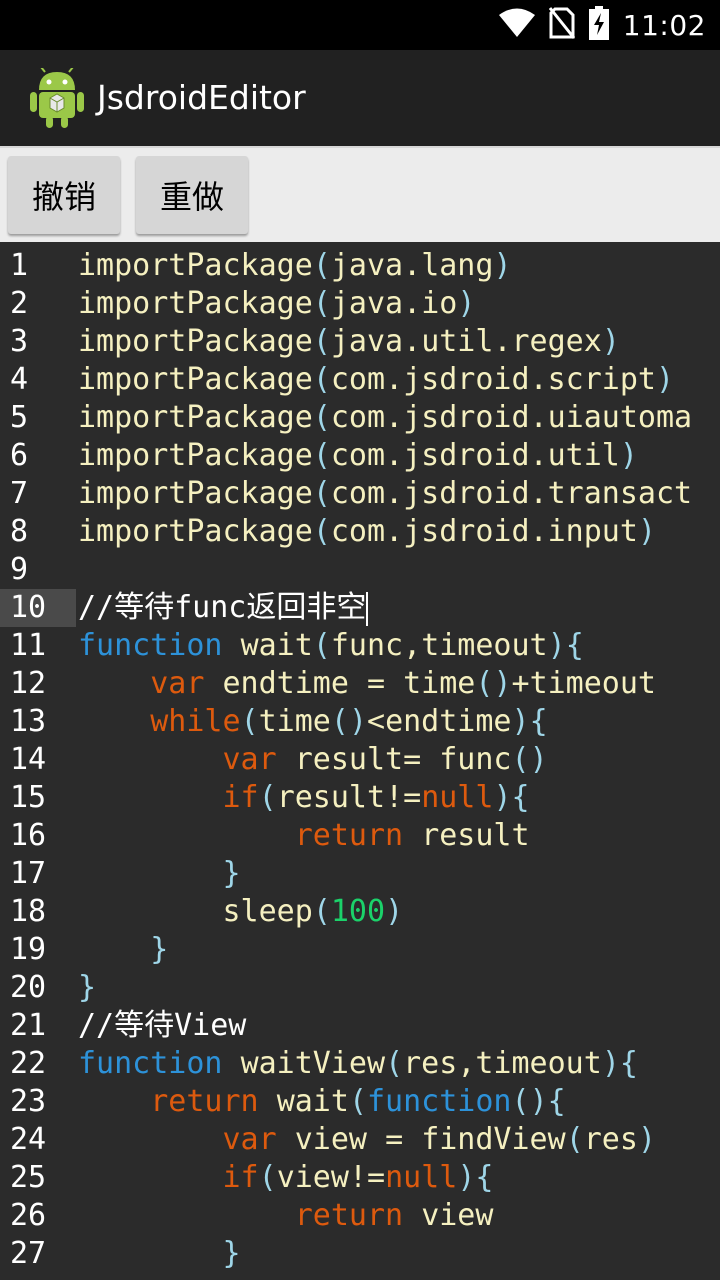  What do you see at coordinates (64, 195) in the screenshot?
I see `undo-button: 撤销` at bounding box center [64, 195].